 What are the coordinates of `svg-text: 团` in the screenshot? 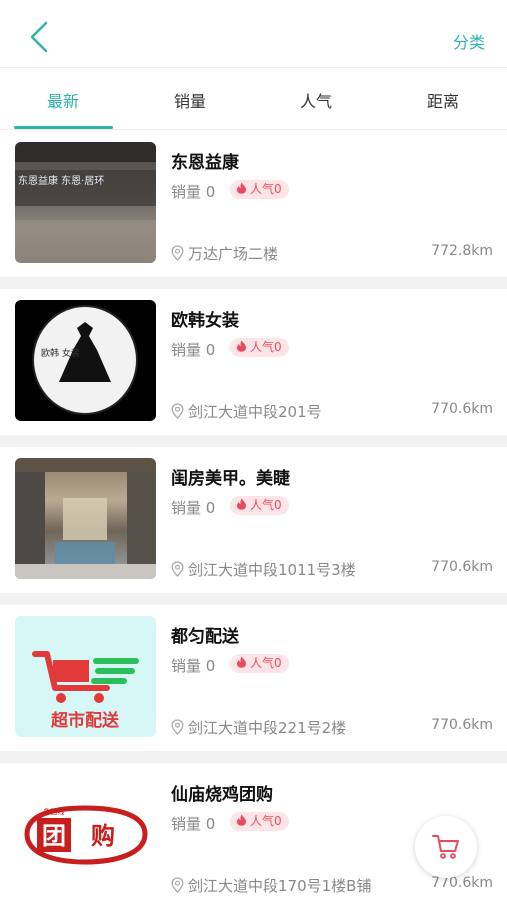 It's located at (54, 836).